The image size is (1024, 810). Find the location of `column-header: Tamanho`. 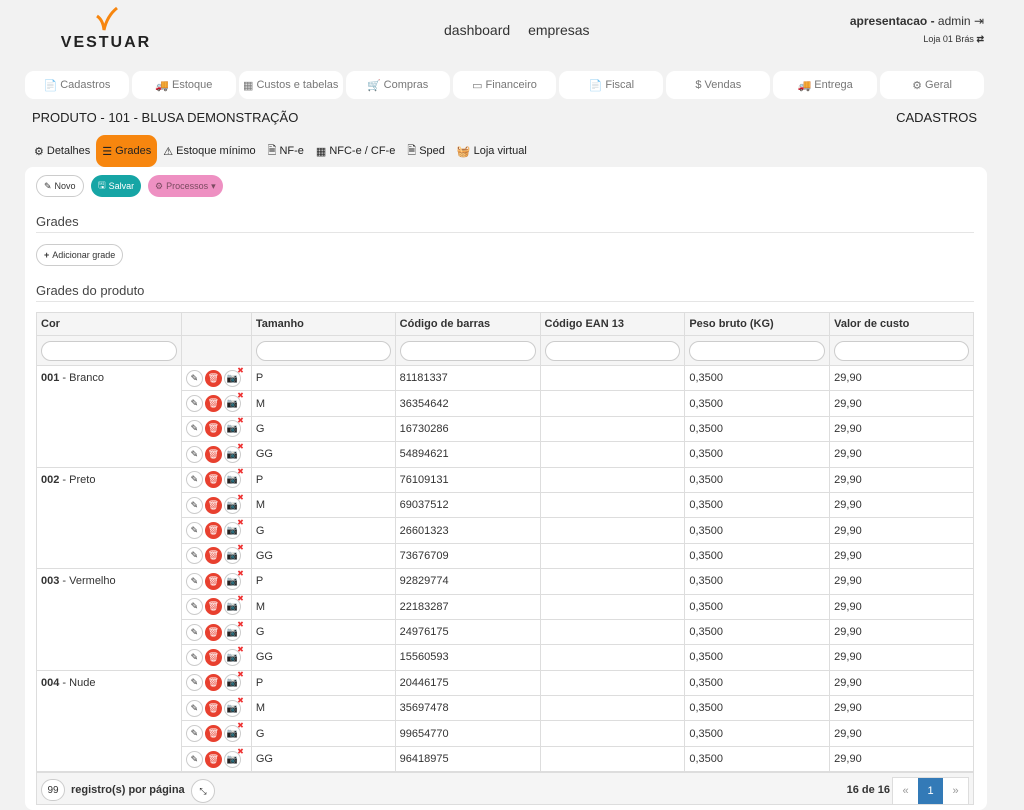

column-header: Tamanho is located at coordinates (323, 324).